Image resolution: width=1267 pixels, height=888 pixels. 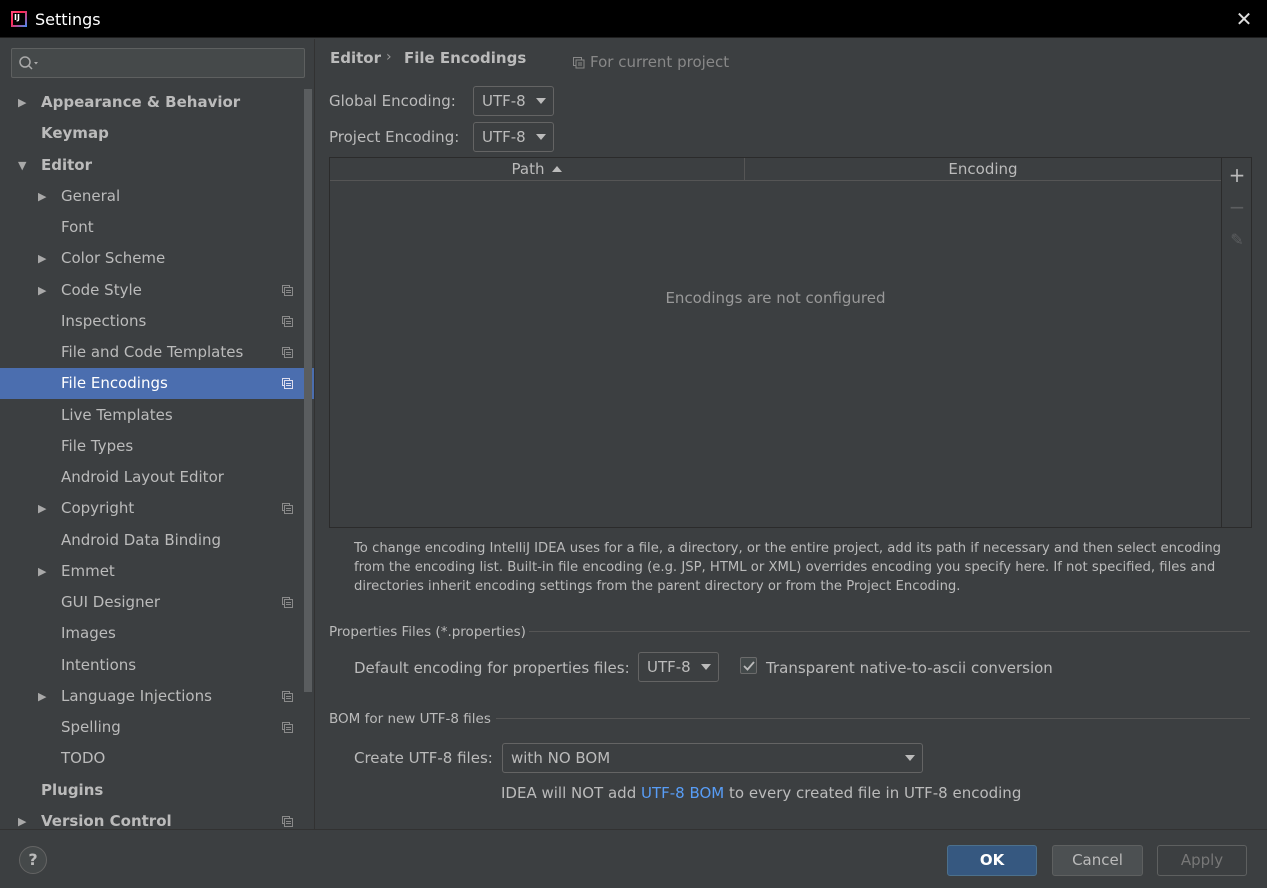 What do you see at coordinates (983, 169) in the screenshot?
I see `column-header-encoding: Encoding` at bounding box center [983, 169].